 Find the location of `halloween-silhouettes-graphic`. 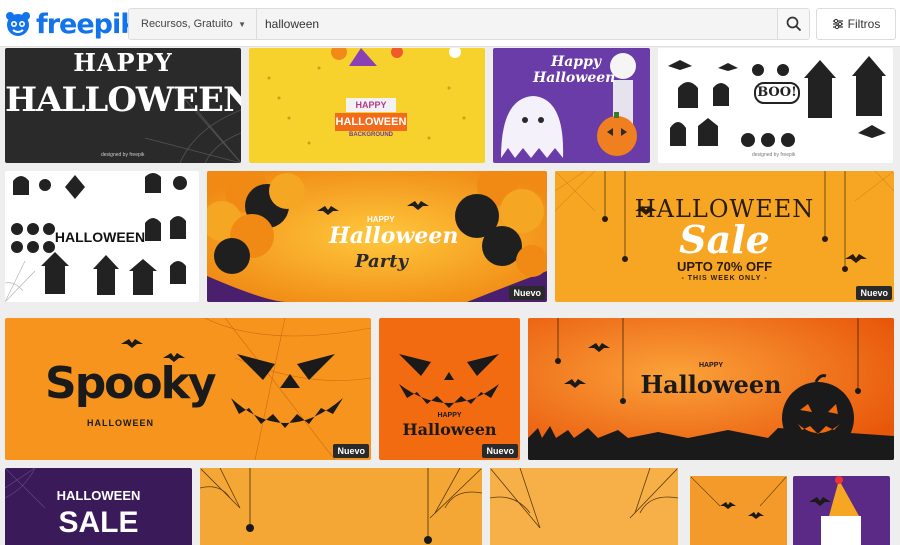

halloween-silhouettes-graphic is located at coordinates (777, 101).